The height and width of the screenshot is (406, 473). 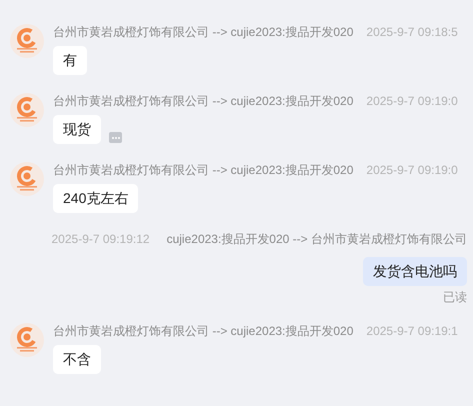 I want to click on message-time: 2025-9-7 09:19:1, so click(x=412, y=331).